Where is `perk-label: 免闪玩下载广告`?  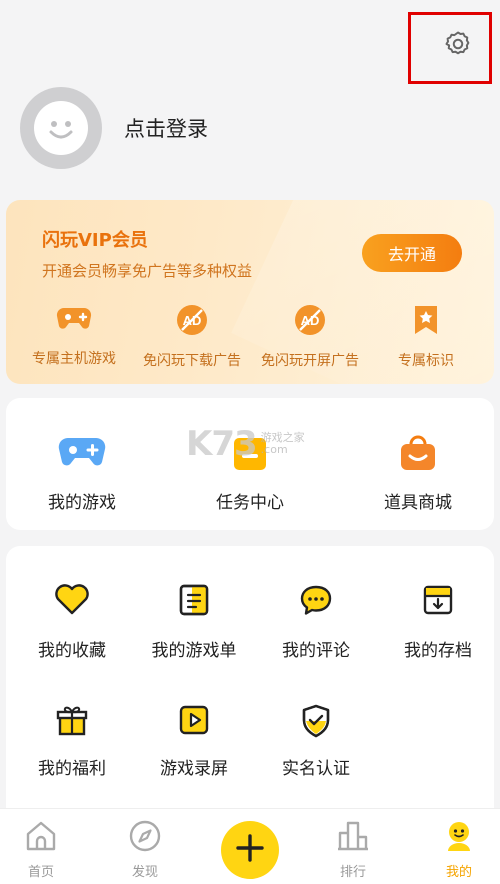 perk-label: 免闪玩下载广告 is located at coordinates (192, 361).